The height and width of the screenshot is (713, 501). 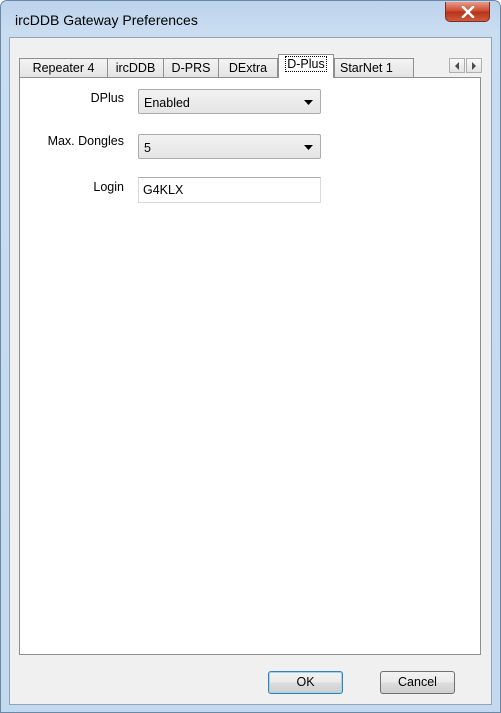 I want to click on chevron-left-icon, so click(x=457, y=66).